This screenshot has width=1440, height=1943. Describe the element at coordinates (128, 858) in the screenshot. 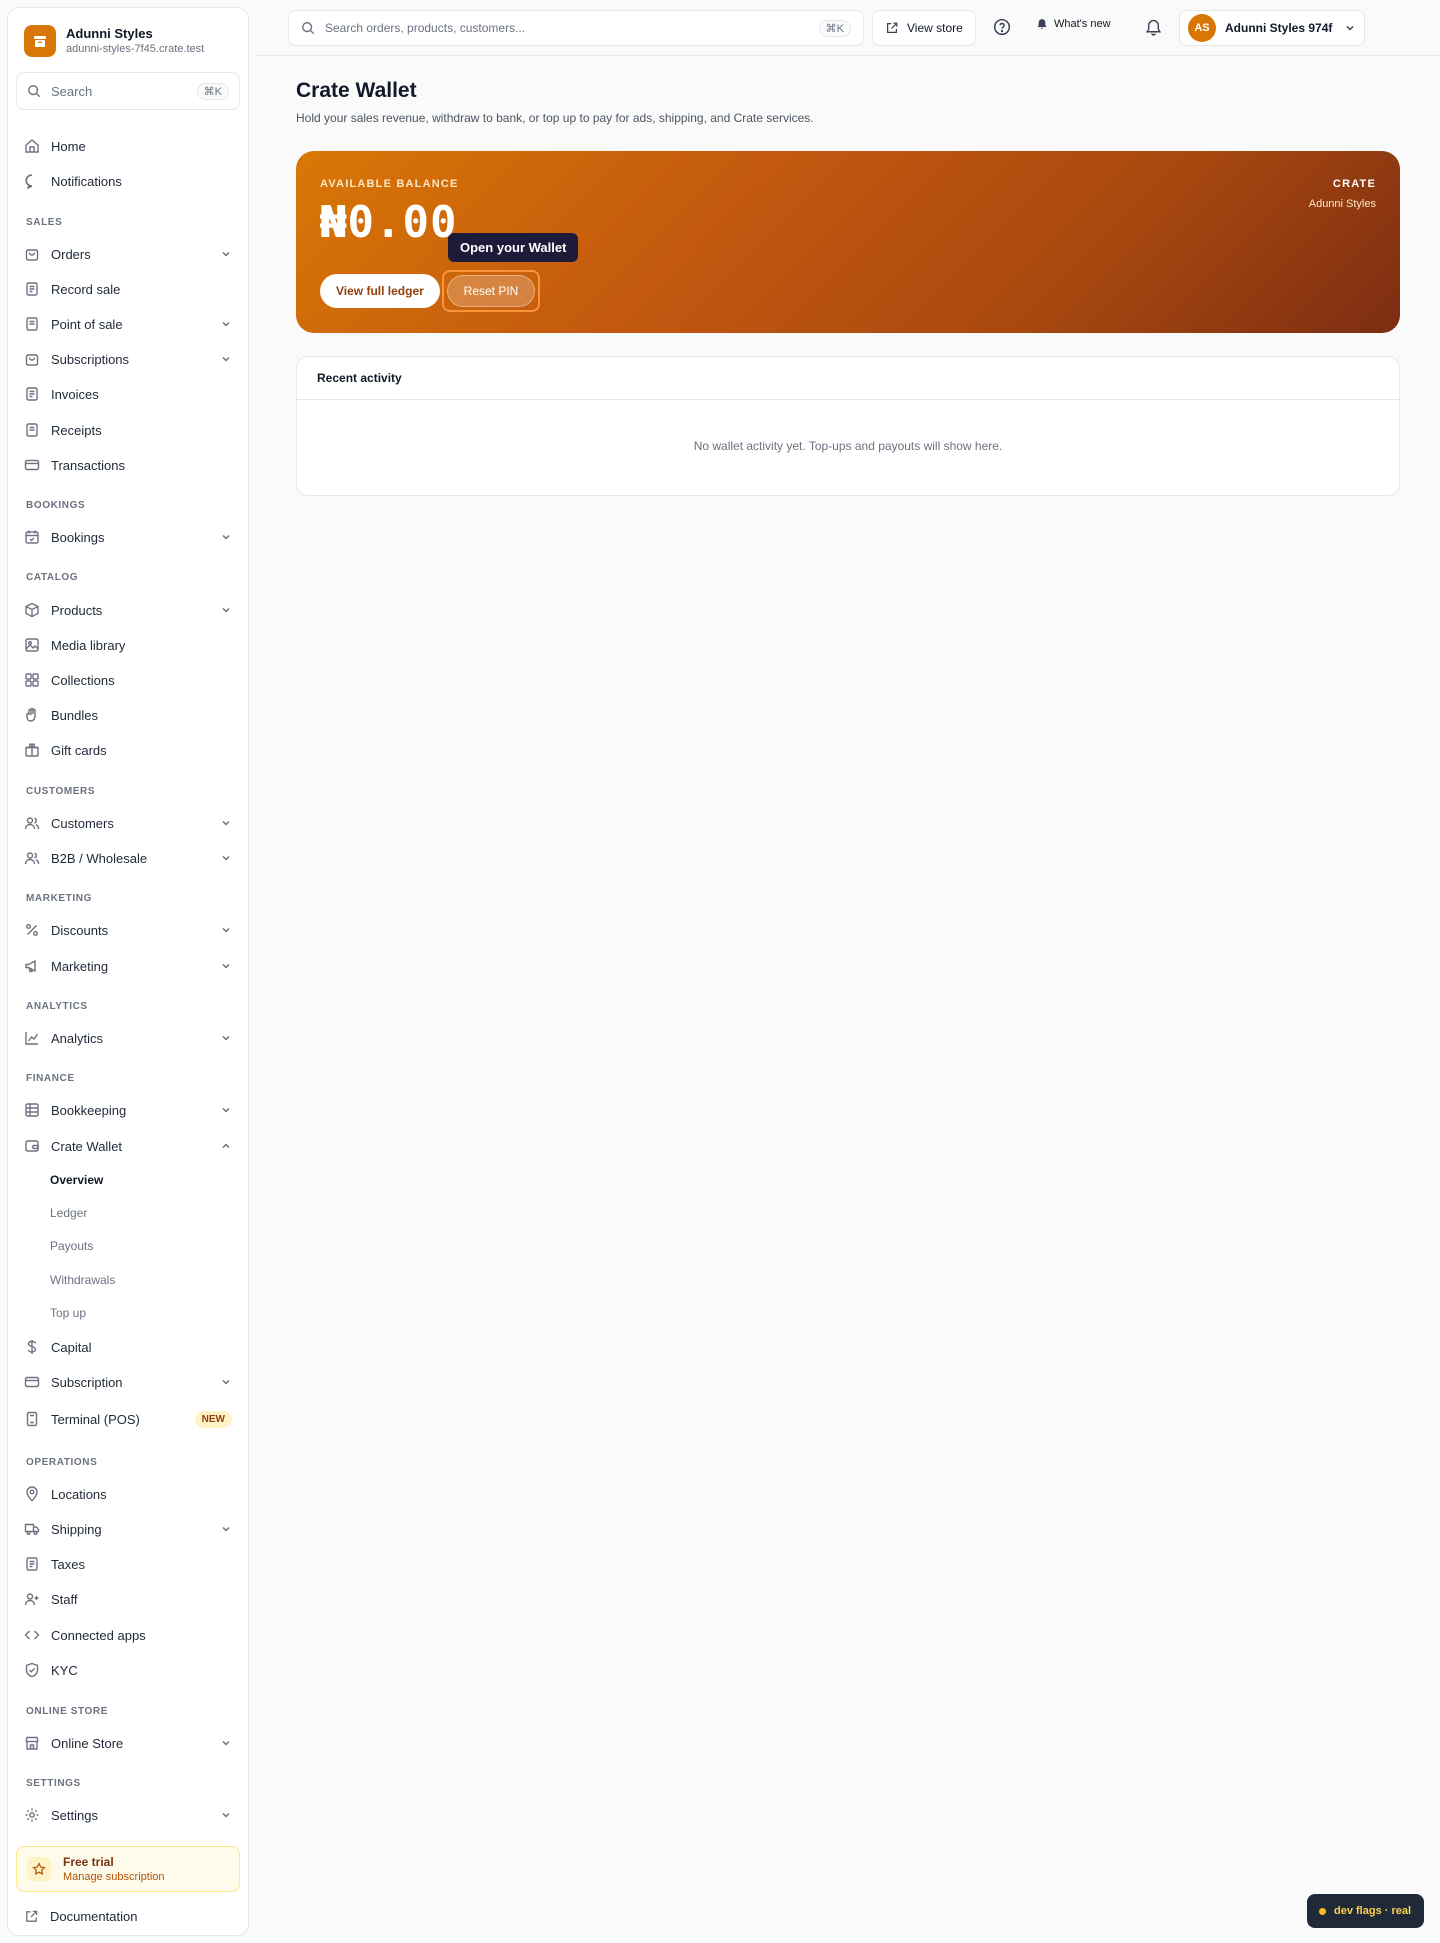

I see `sidebar-item-b2b-wholesale: B2B / Wholesale` at that location.